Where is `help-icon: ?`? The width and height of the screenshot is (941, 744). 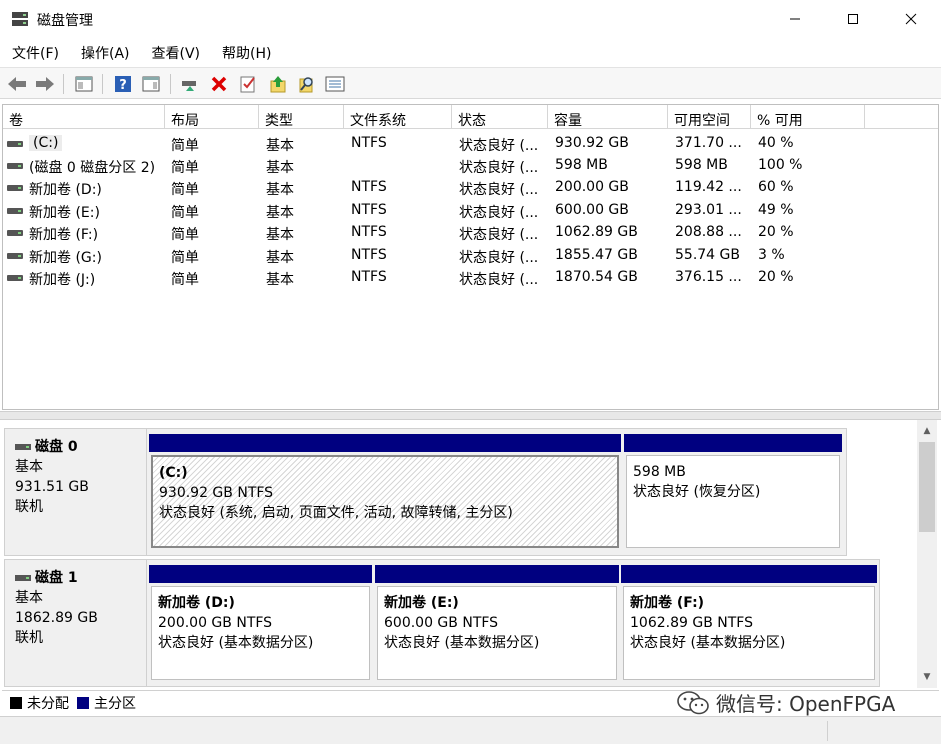
help-icon: ? is located at coordinates (123, 84).